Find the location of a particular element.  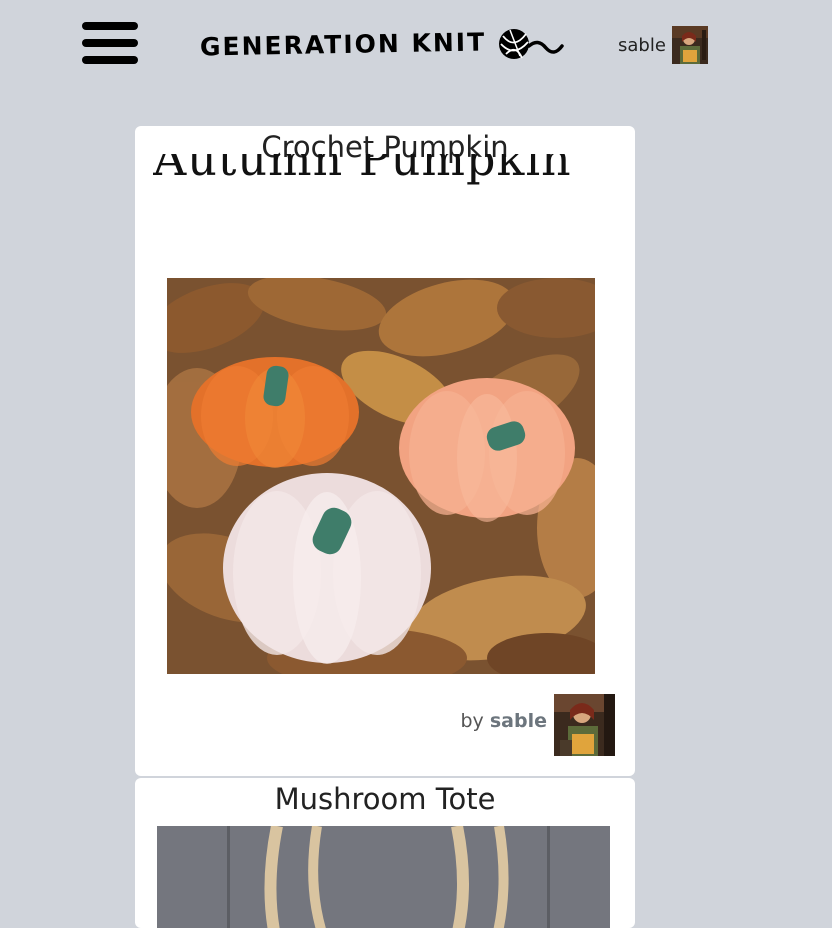

pumpkin-cream is located at coordinates (327, 568).